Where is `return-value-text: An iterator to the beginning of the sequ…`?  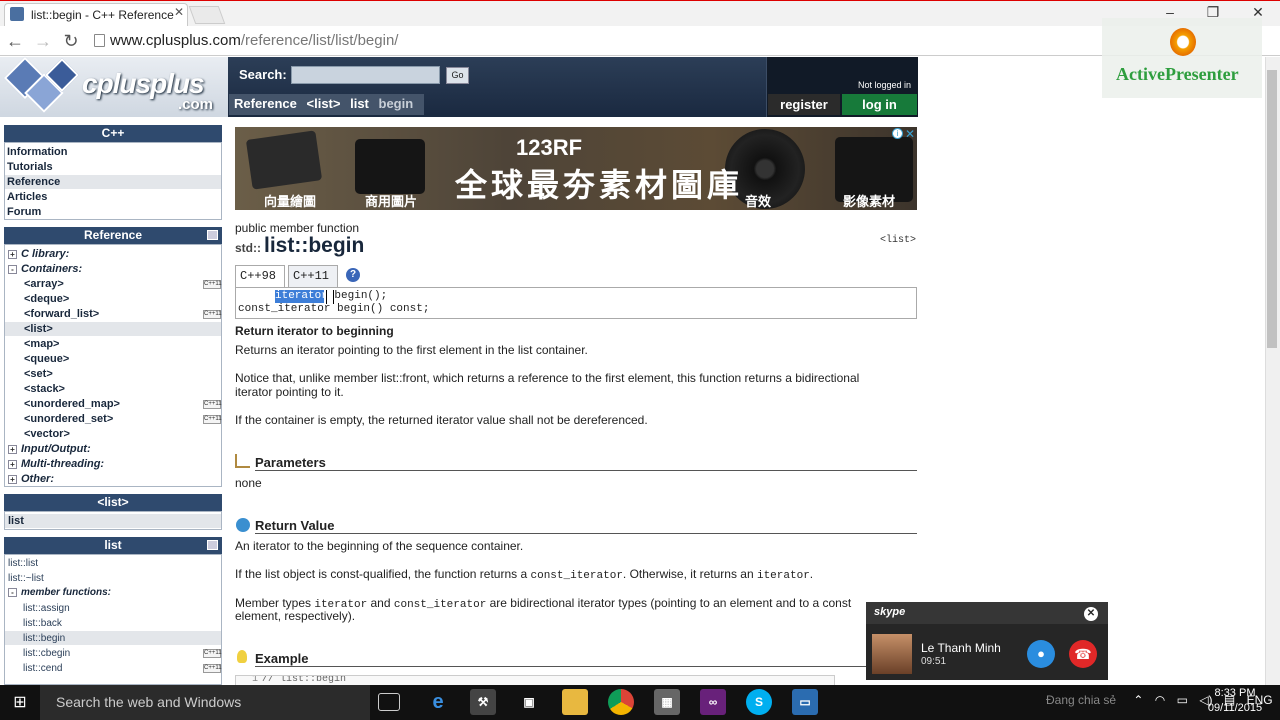
return-value-text: An iterator to the beginning of the sequ… is located at coordinates (379, 546).